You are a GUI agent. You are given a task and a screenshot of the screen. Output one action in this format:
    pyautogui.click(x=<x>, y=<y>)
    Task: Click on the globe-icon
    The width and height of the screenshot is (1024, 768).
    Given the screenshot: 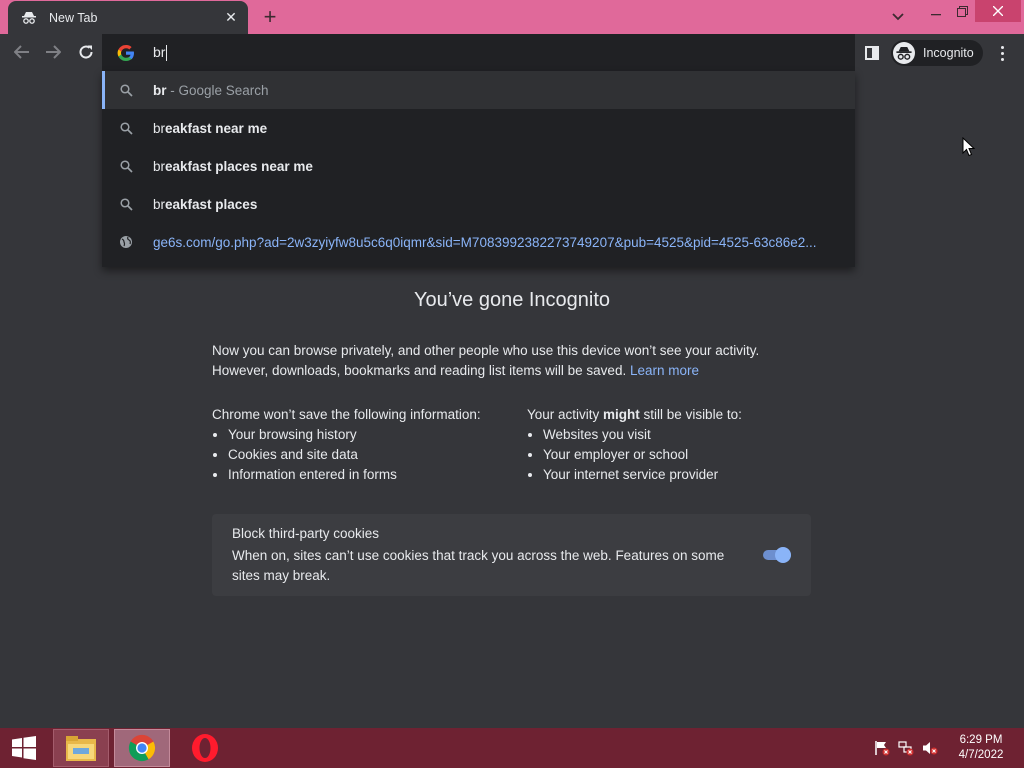 What is the action you would take?
    pyautogui.click(x=126, y=242)
    